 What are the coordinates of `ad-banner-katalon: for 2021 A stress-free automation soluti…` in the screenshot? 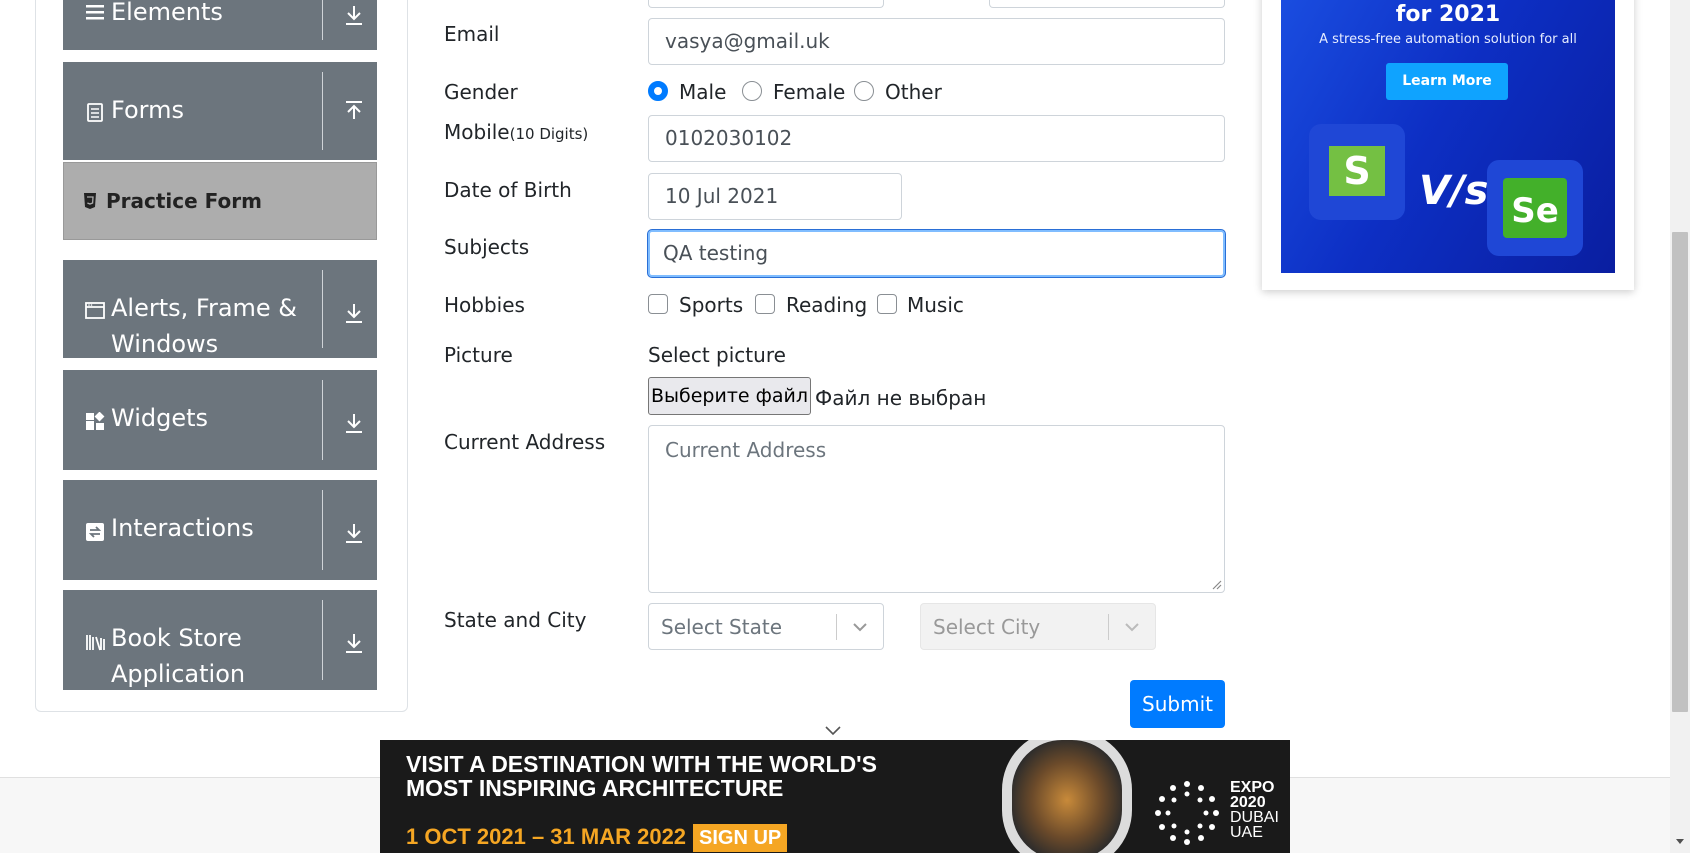 It's located at (1448, 136).